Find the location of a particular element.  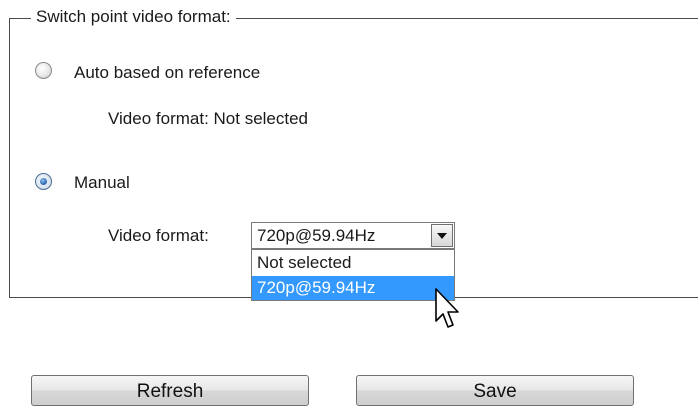

save-button: Save is located at coordinates (495, 390).